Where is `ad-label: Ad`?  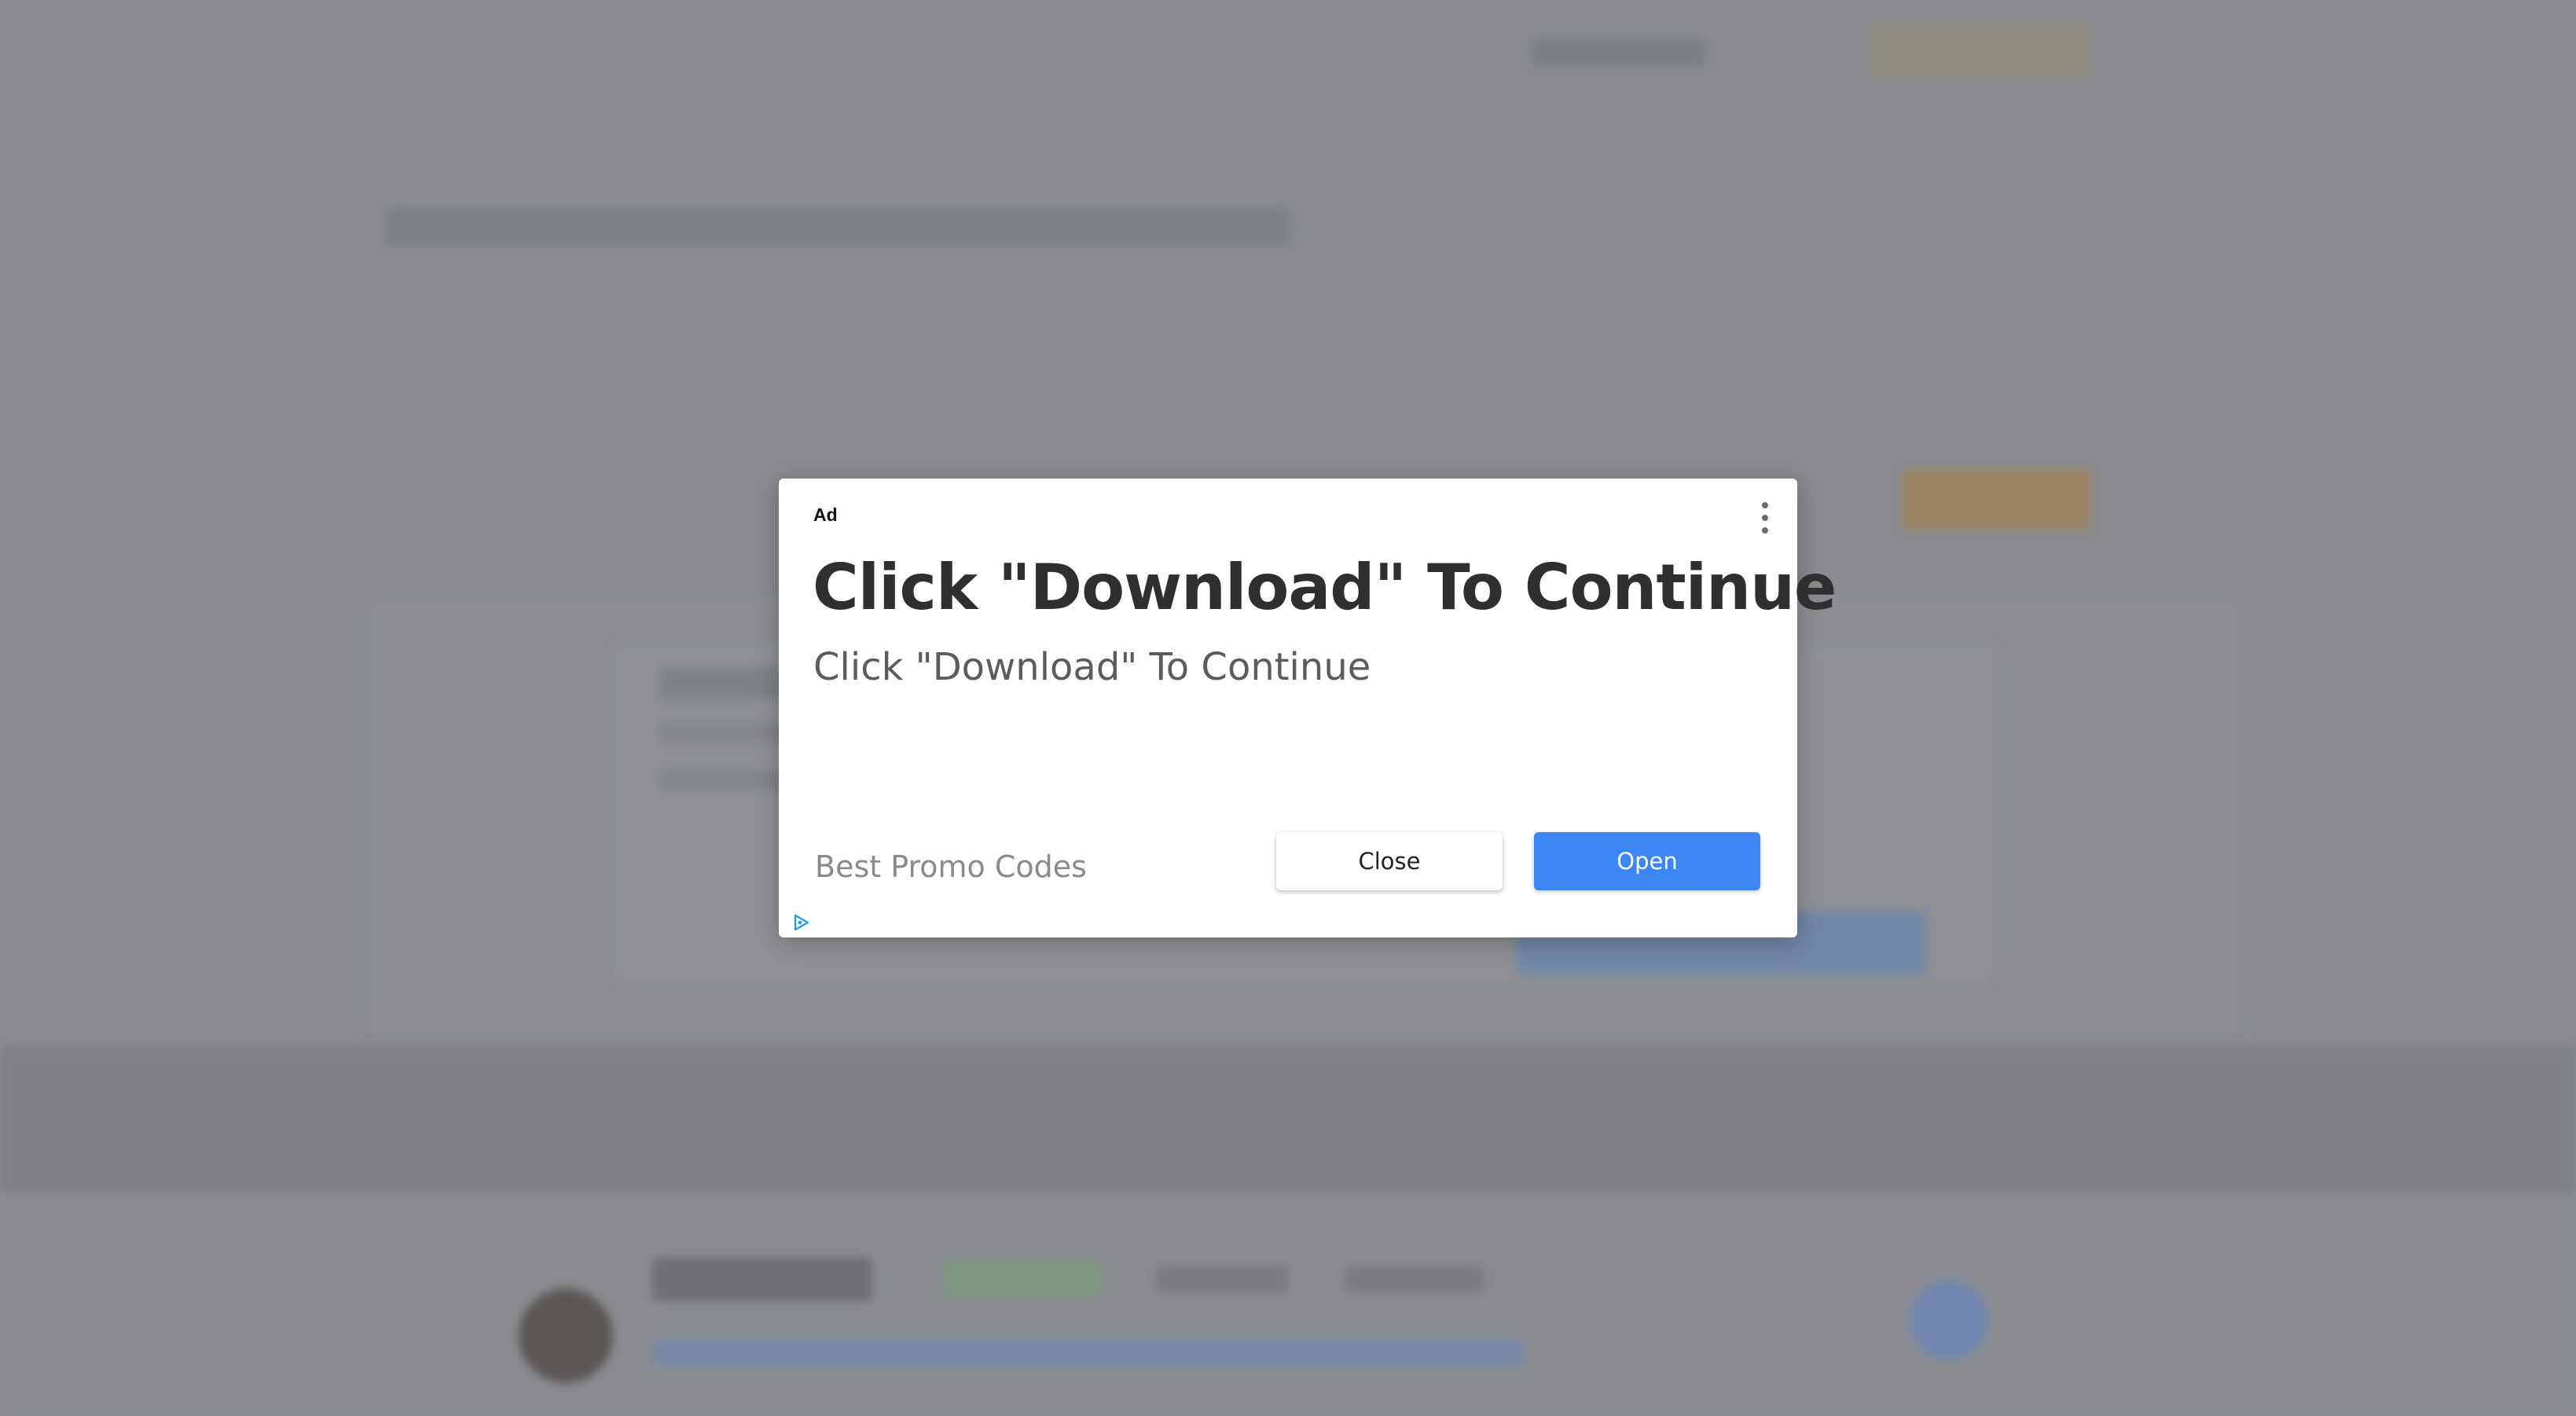
ad-label: Ad is located at coordinates (826, 514).